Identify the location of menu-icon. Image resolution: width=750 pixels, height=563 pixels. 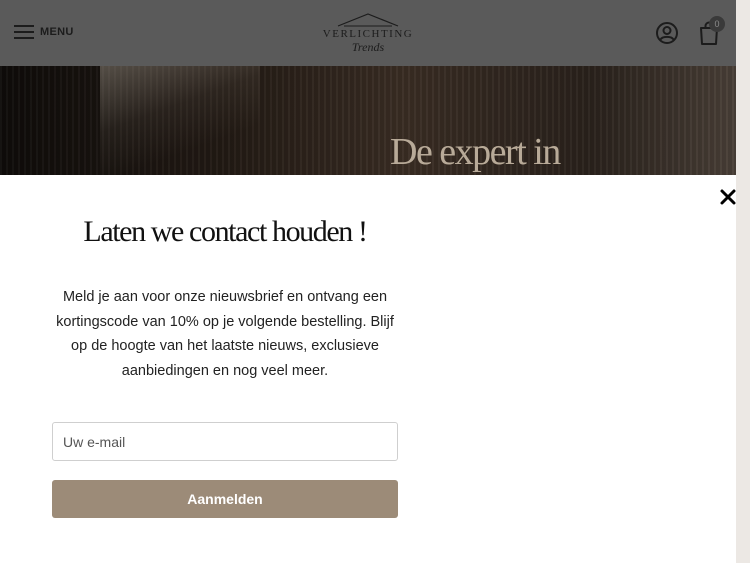
(24, 32).